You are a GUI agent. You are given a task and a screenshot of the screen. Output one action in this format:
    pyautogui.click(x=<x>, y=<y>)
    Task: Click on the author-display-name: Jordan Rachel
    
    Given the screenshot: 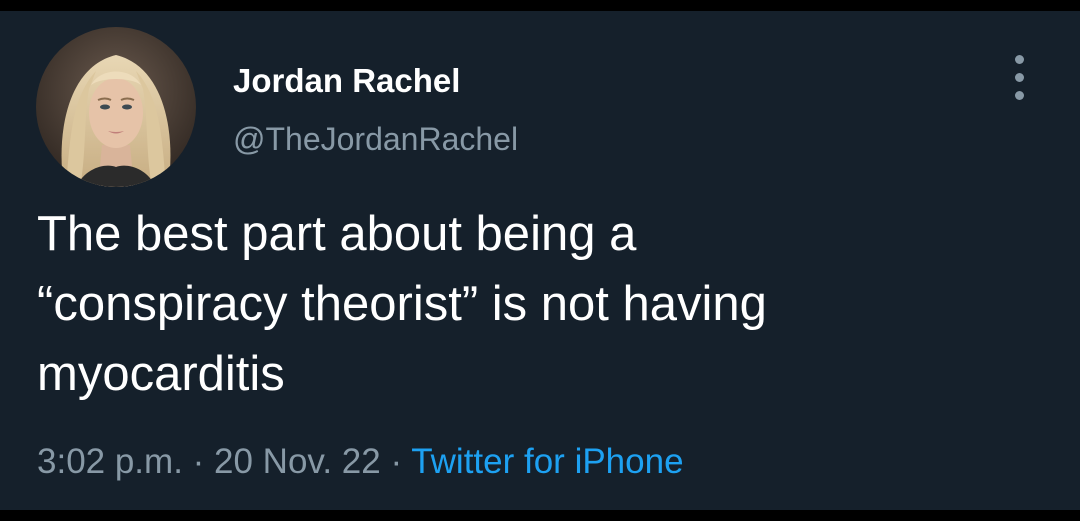 What is the action you would take?
    pyautogui.click(x=346, y=81)
    